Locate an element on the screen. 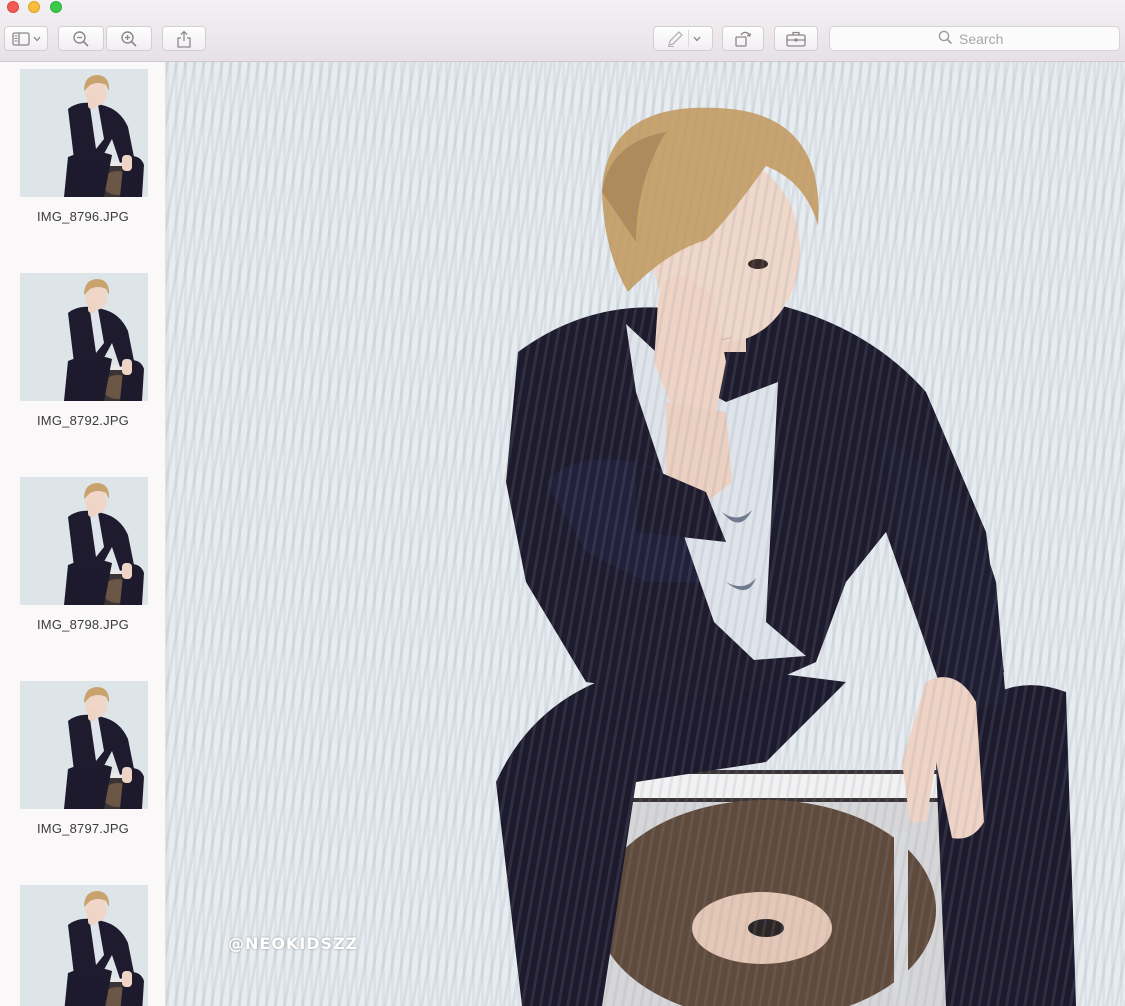  rotate-button is located at coordinates (743, 38).